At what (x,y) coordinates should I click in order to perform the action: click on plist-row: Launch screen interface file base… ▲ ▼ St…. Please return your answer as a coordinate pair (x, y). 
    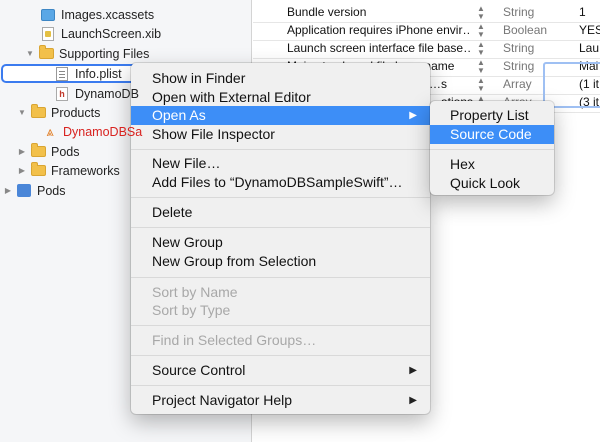
    Looking at the image, I should click on (426, 49).